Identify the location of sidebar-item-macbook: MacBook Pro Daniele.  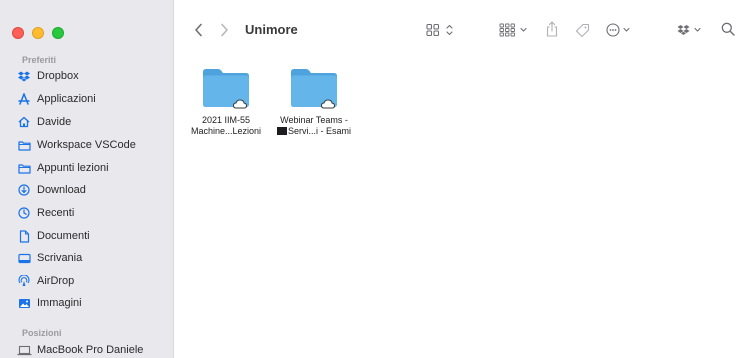
(91, 349).